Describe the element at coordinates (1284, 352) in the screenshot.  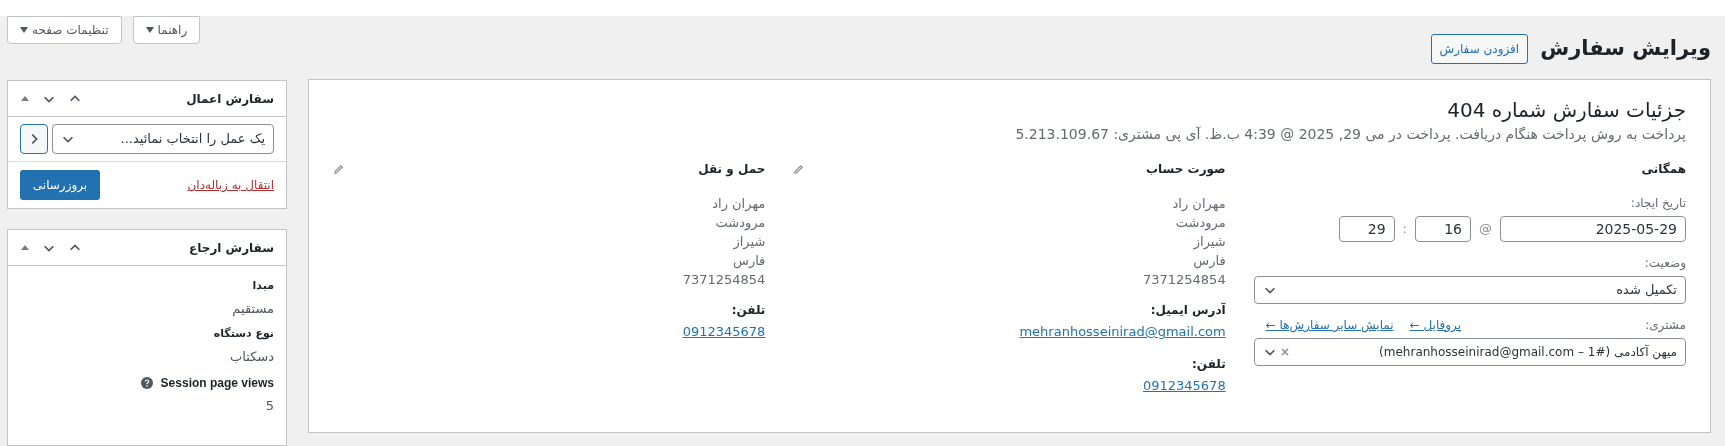
I see `clear-icon` at that location.